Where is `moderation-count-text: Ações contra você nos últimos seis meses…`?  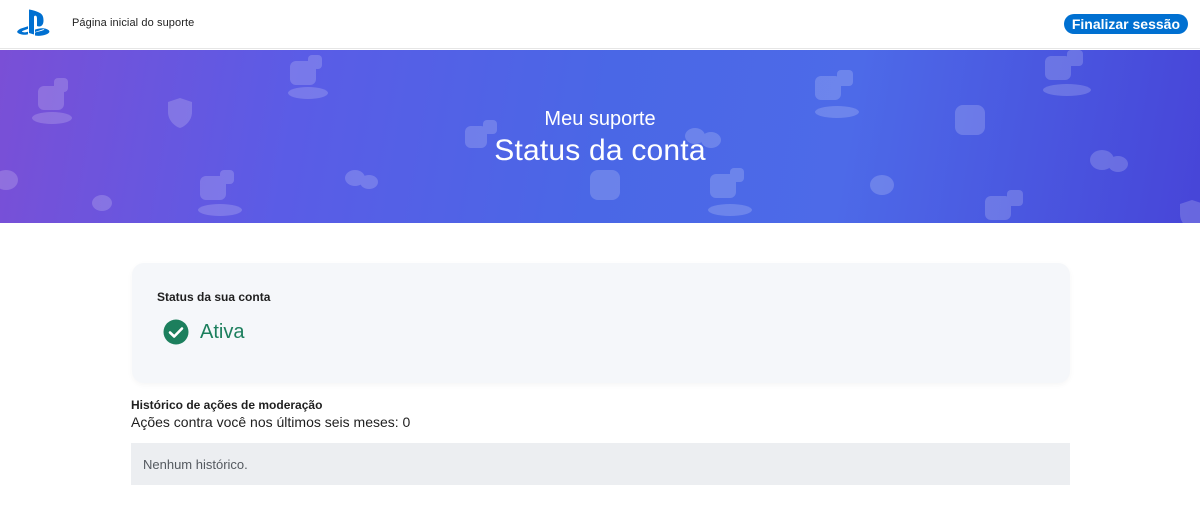
moderation-count-text: Ações contra você nos últimos seis meses… is located at coordinates (271, 422).